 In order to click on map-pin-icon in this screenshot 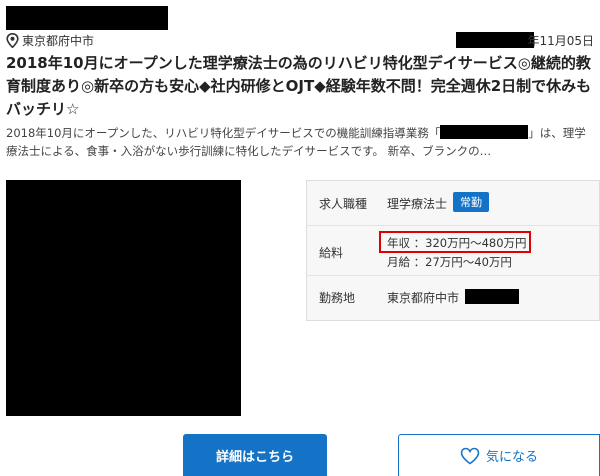, I will do `click(12, 40)`.